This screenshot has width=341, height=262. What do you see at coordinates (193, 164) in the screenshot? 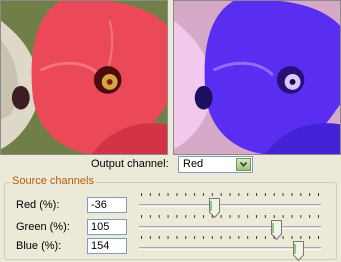
I see `output-channel-value: Red` at bounding box center [193, 164].